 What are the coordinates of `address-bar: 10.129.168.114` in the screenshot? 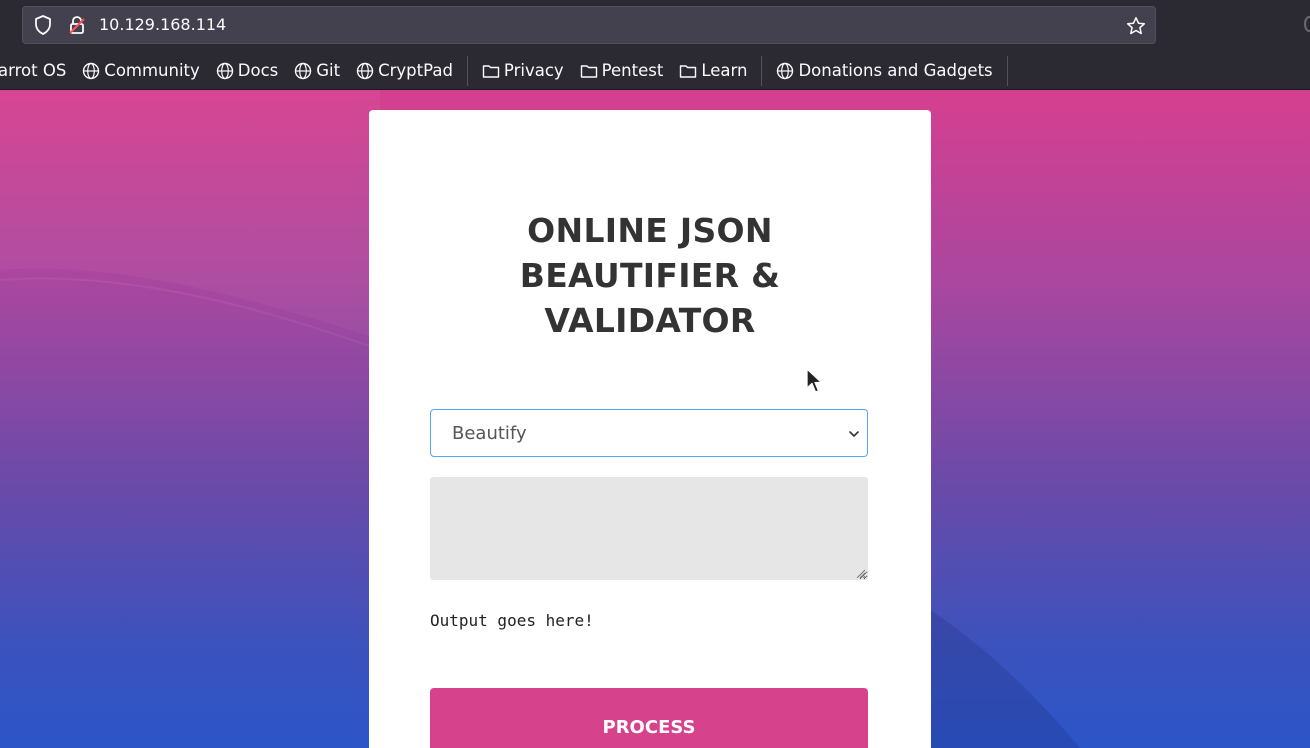 It's located at (589, 25).